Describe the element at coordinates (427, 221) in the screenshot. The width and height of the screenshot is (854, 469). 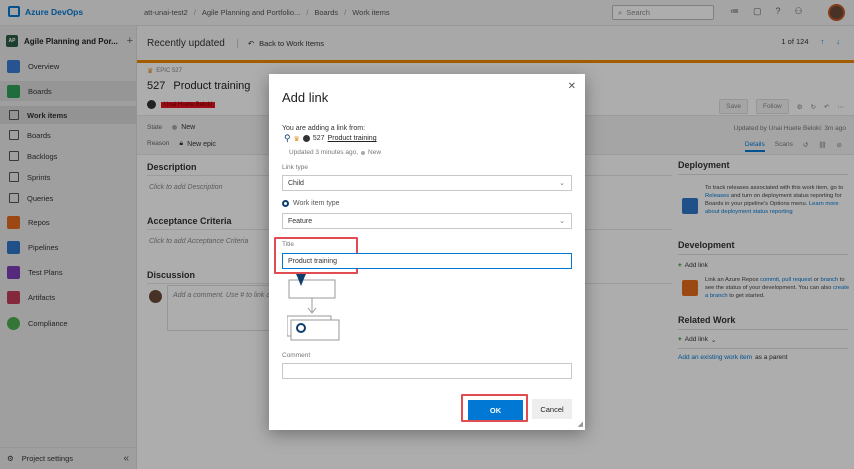
I see `work-item-type-dropdown: Feature ⌄` at that location.